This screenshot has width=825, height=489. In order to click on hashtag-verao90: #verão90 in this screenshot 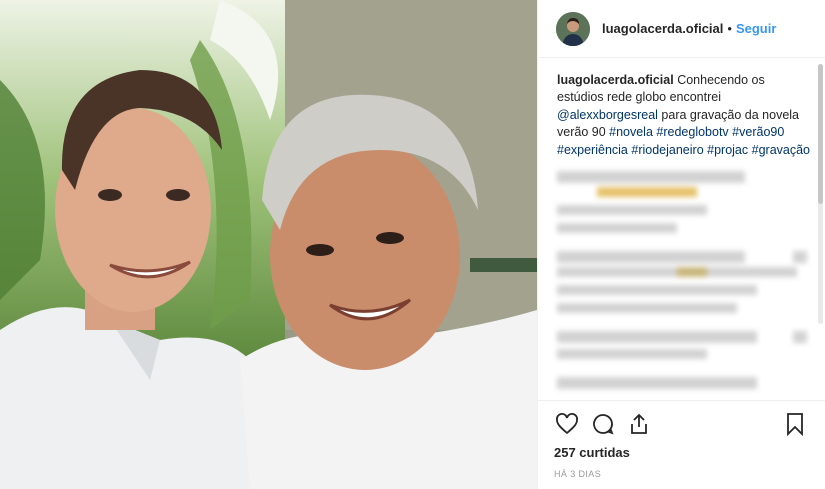, I will do `click(758, 132)`.